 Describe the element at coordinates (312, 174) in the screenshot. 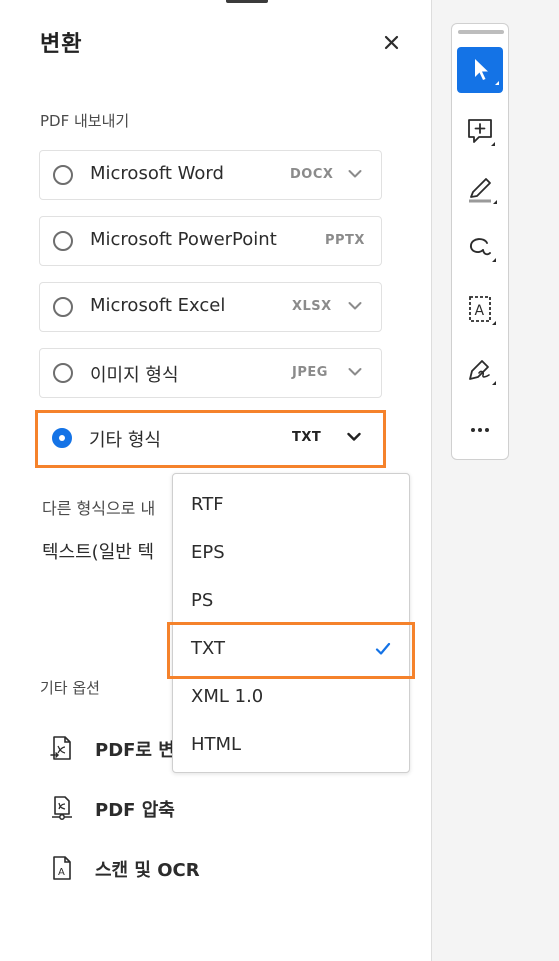

I see `option-format: DOCX` at that location.